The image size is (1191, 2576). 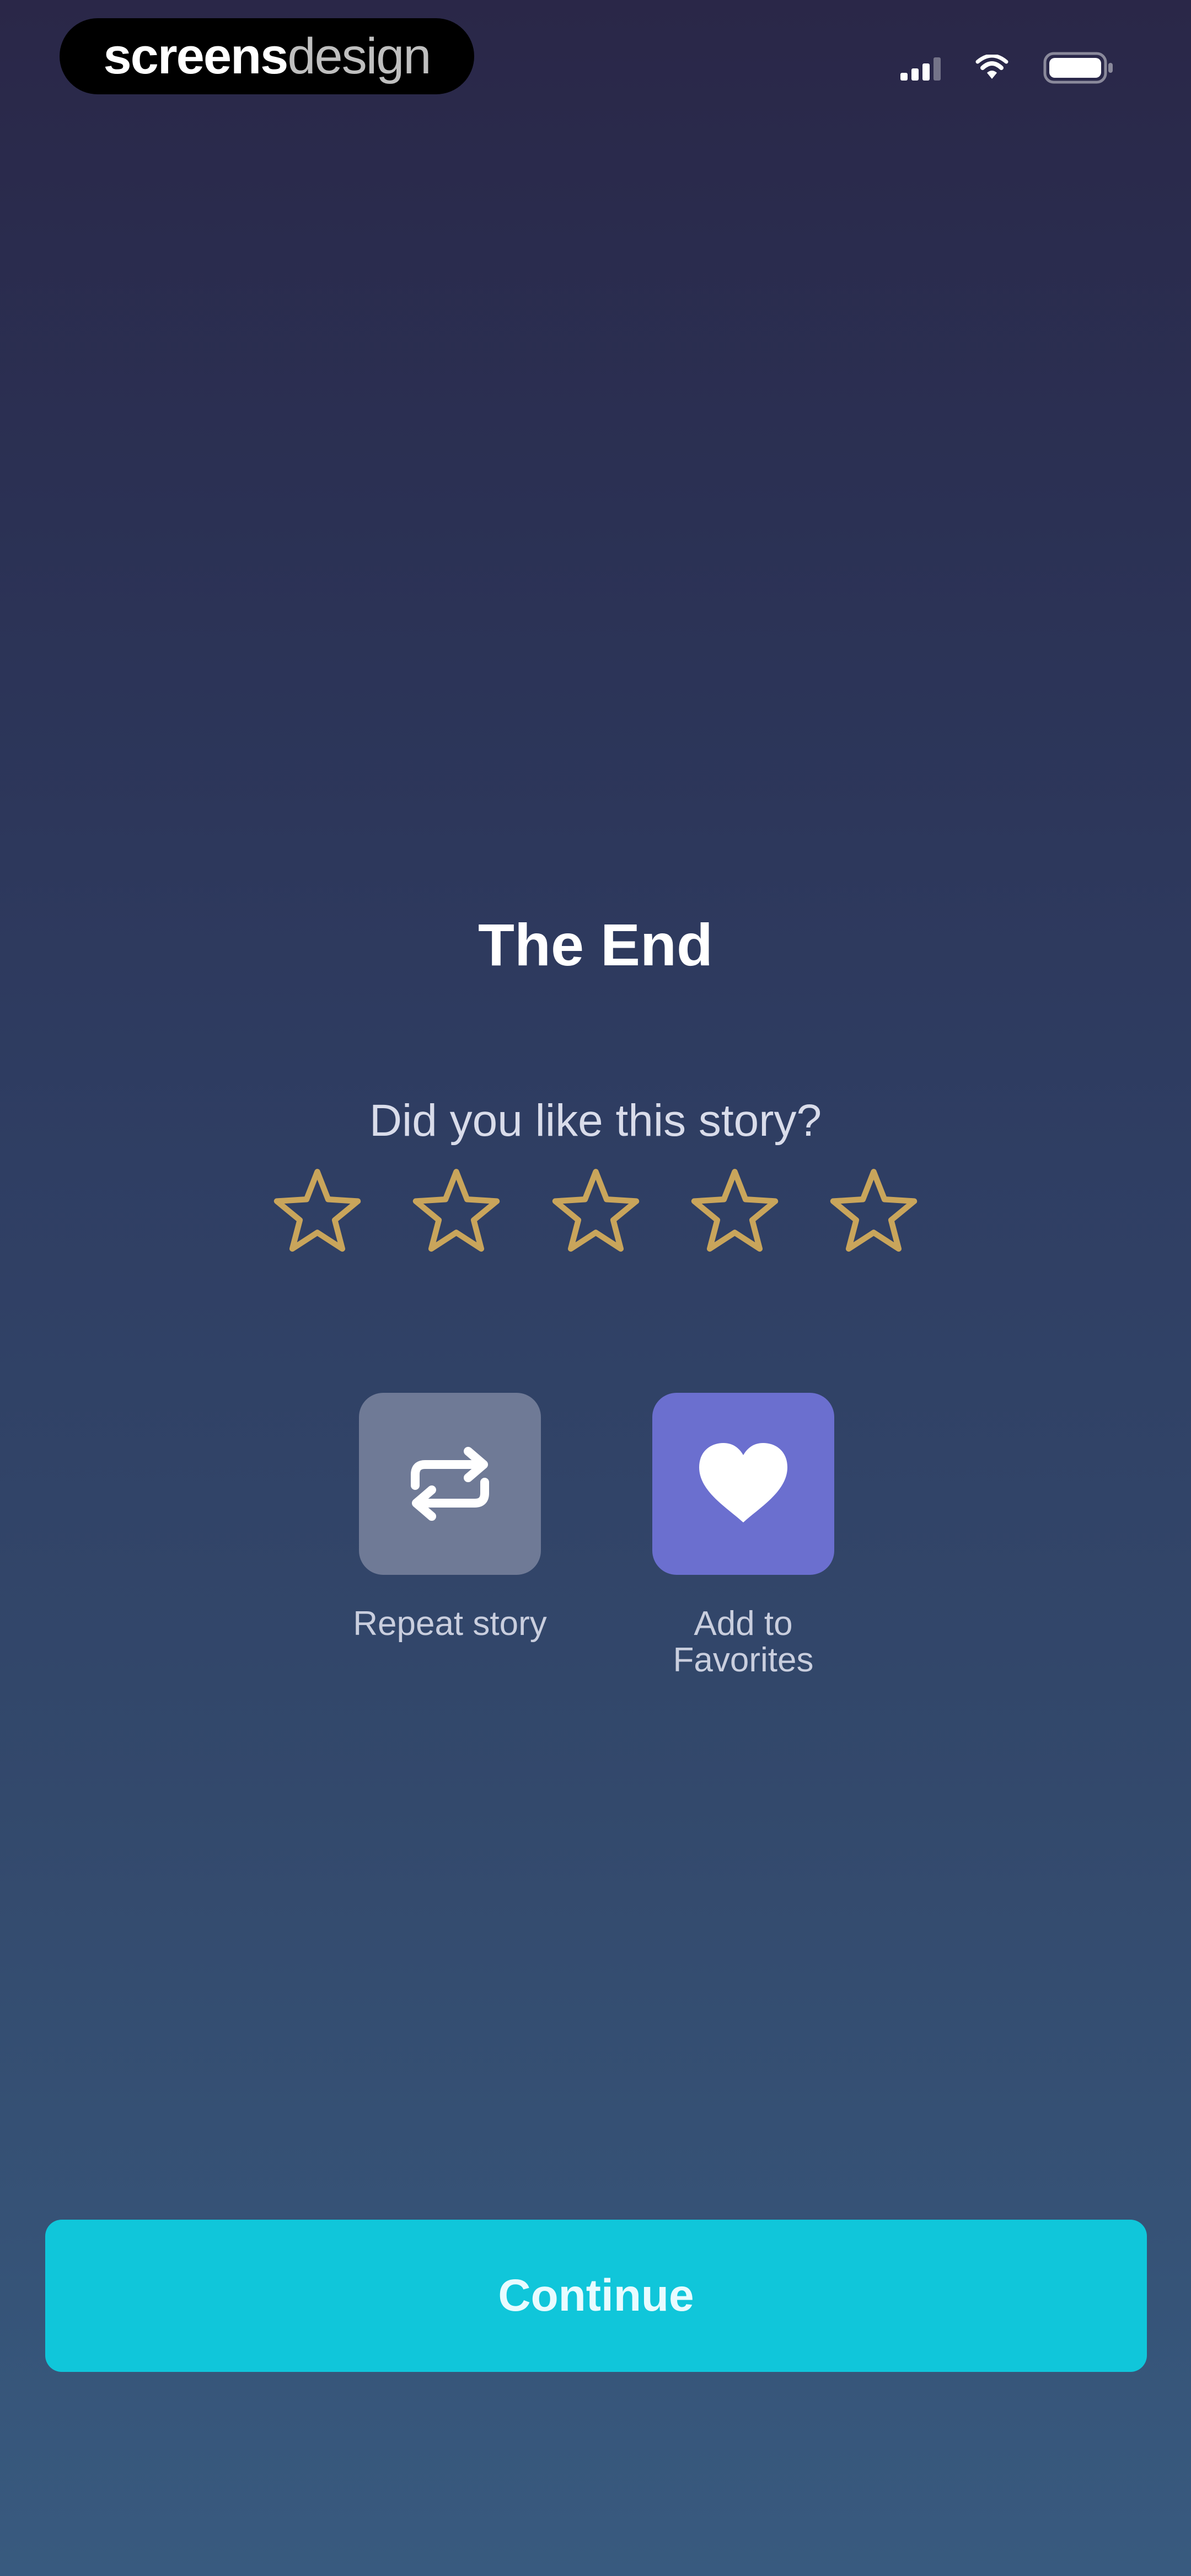 I want to click on star-5-icon, so click(x=874, y=1213).